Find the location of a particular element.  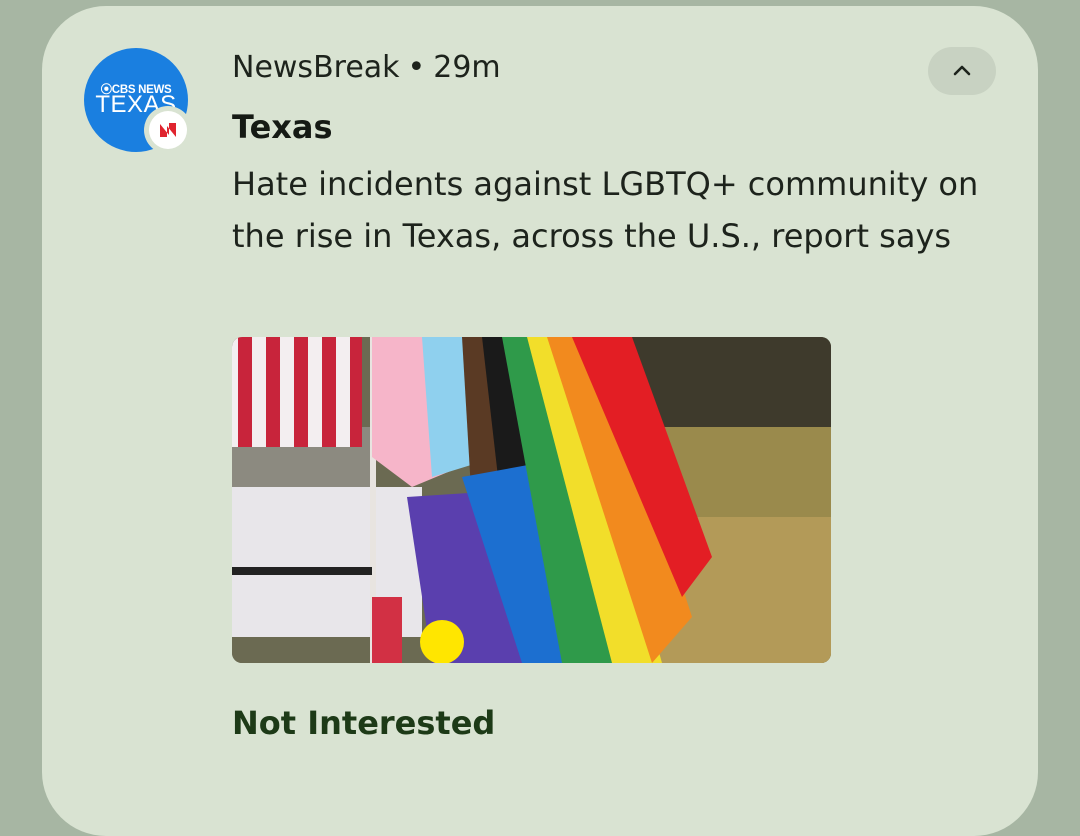

chevron-up-icon is located at coordinates (962, 70).